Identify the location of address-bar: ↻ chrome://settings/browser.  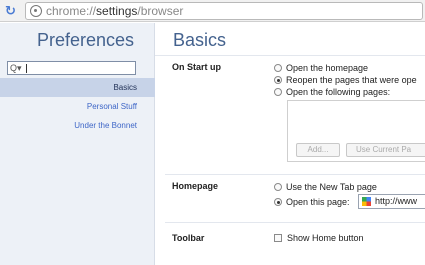
(212, 11).